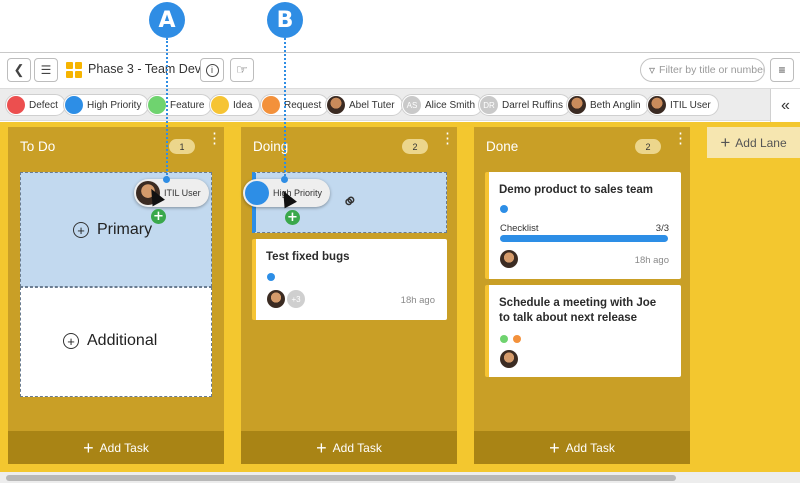  Describe the element at coordinates (122, 340) in the screenshot. I see `drop-additional-text: Additional` at that location.